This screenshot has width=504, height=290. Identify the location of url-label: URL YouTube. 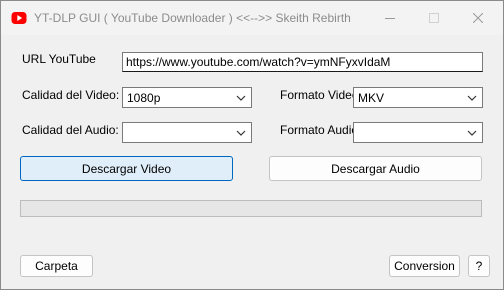
(59, 59).